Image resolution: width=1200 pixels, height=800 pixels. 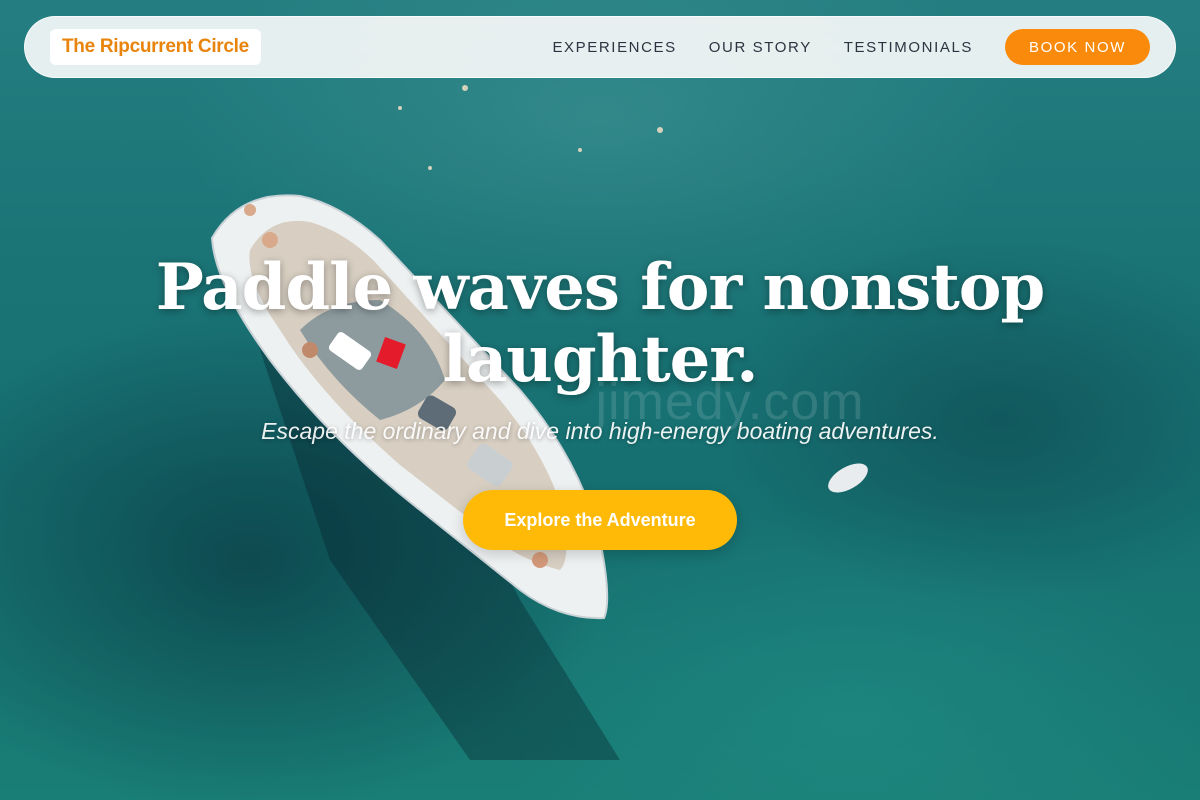 What do you see at coordinates (600, 520) in the screenshot?
I see `explore-adventure-button: Explore the Adventure` at bounding box center [600, 520].